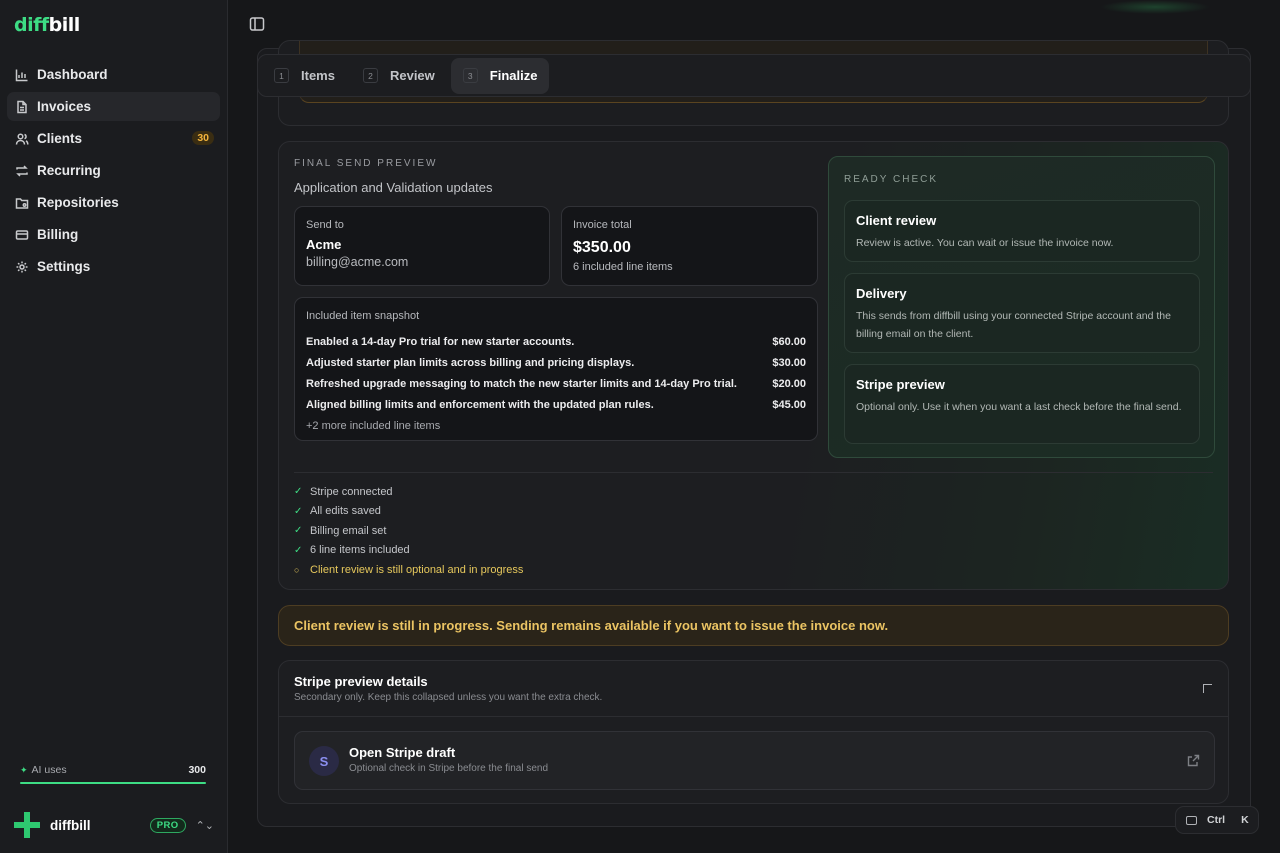 The width and height of the screenshot is (1280, 853). I want to click on step-number: 1, so click(281, 75).